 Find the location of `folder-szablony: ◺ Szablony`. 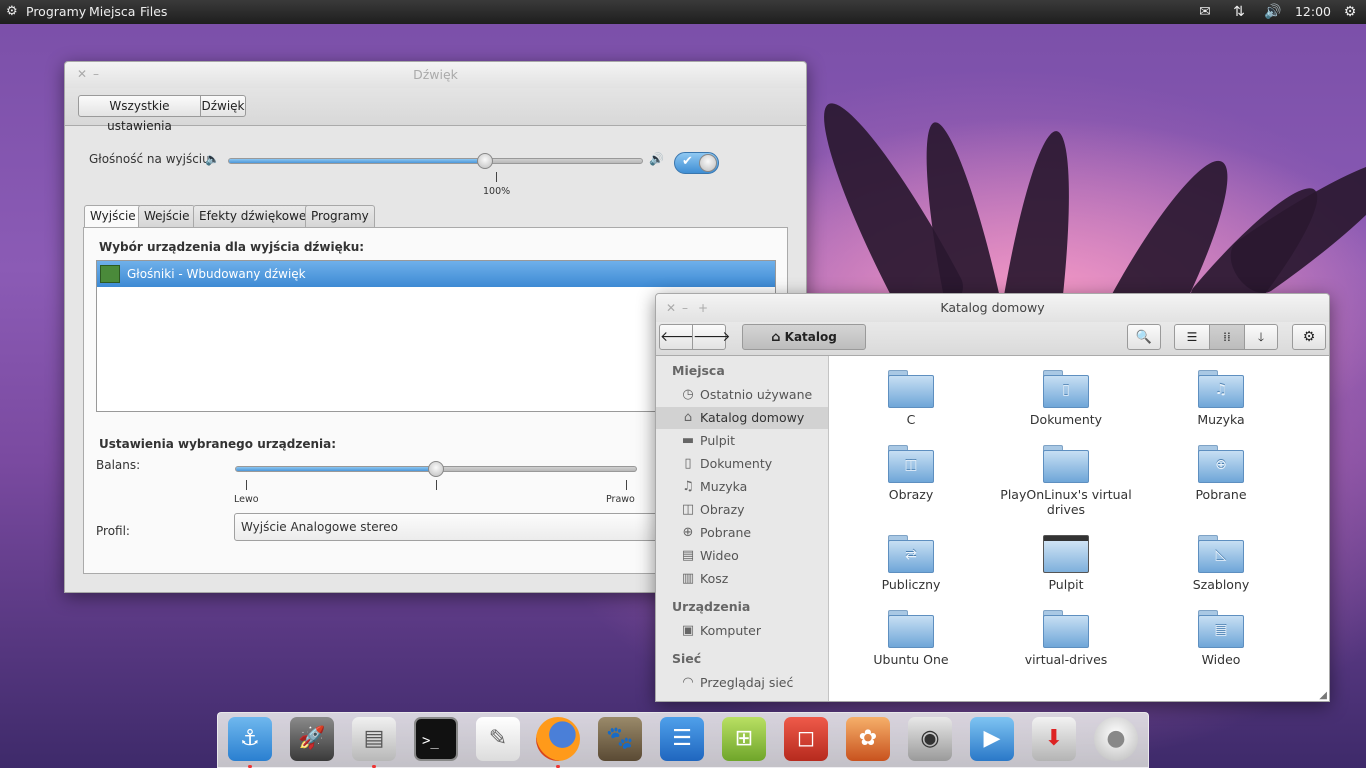

folder-szablony: ◺ Szablony is located at coordinates (1221, 563).